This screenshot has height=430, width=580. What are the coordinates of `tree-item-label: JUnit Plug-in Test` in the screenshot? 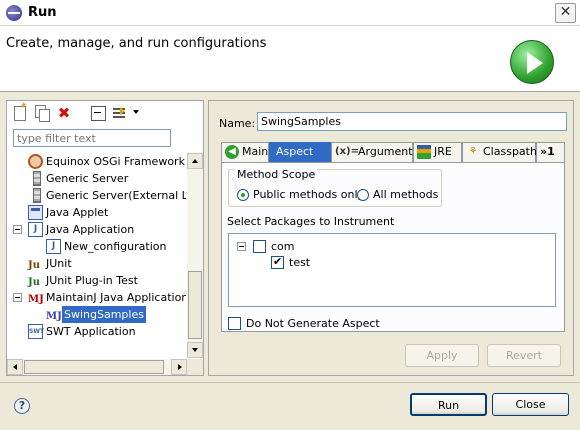 It's located at (92, 280).